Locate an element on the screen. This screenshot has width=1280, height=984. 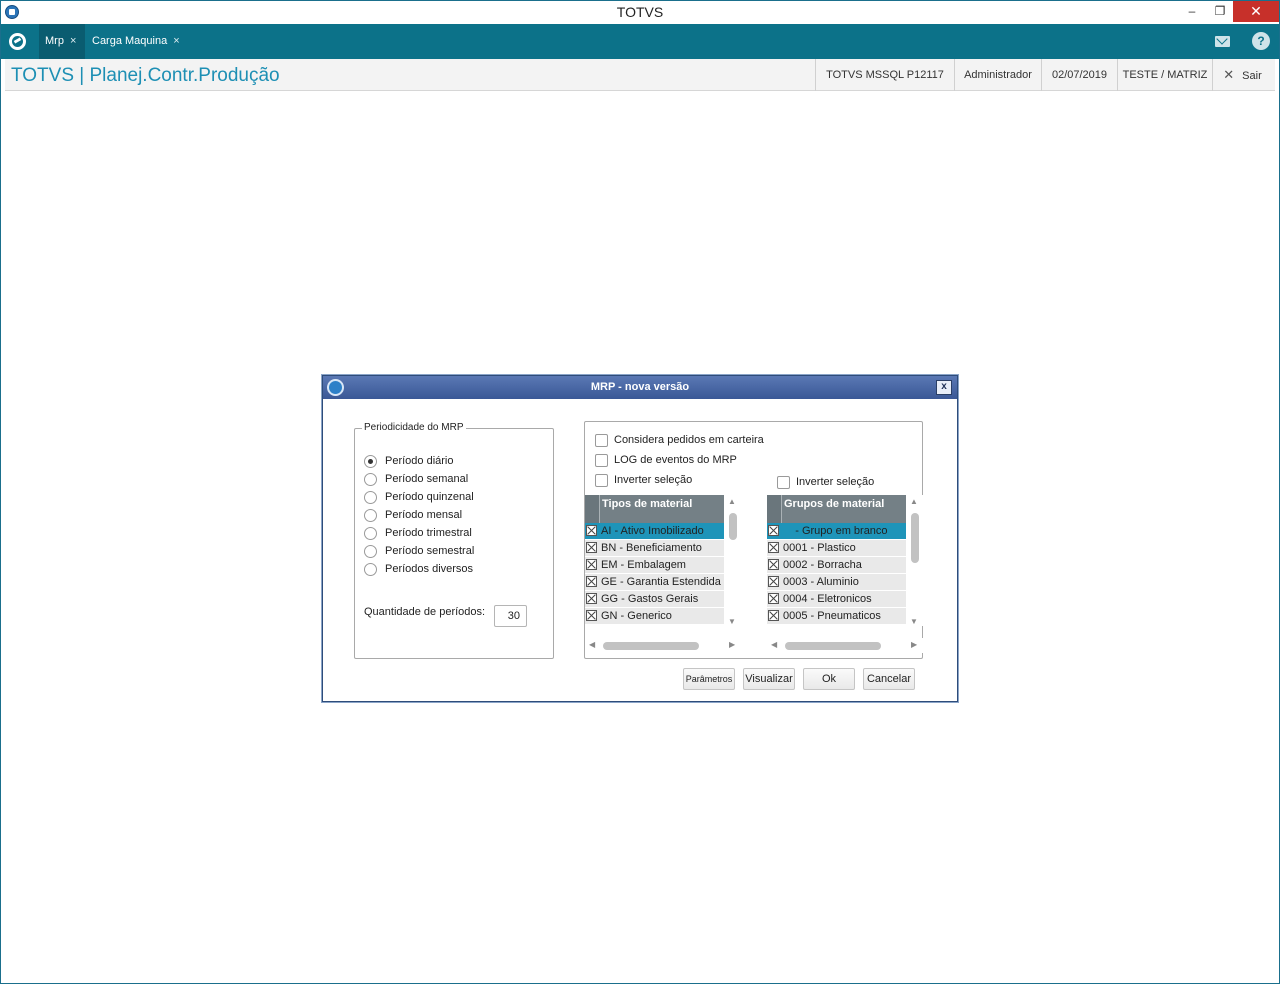
checkbox-label: Inverter seleção is located at coordinates (653, 480).